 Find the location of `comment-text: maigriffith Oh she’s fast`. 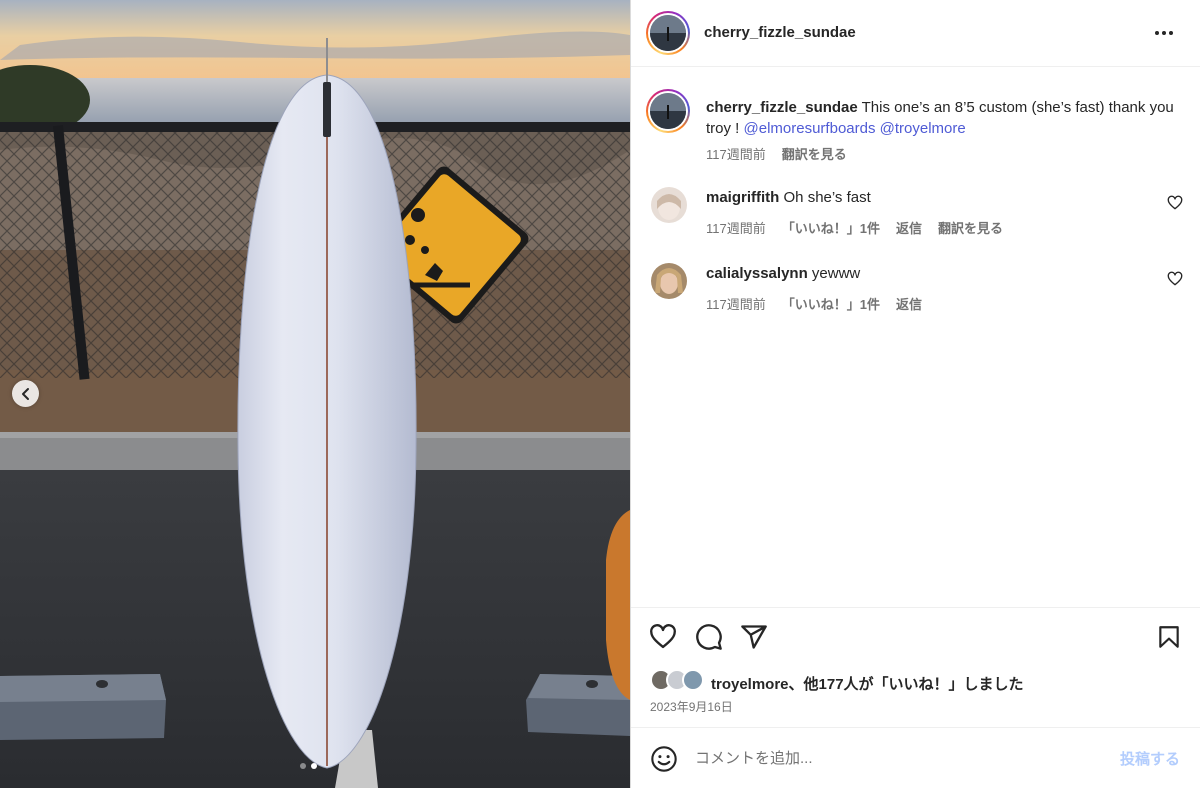

comment-text: maigriffith Oh she’s fast is located at coordinates (788, 197).